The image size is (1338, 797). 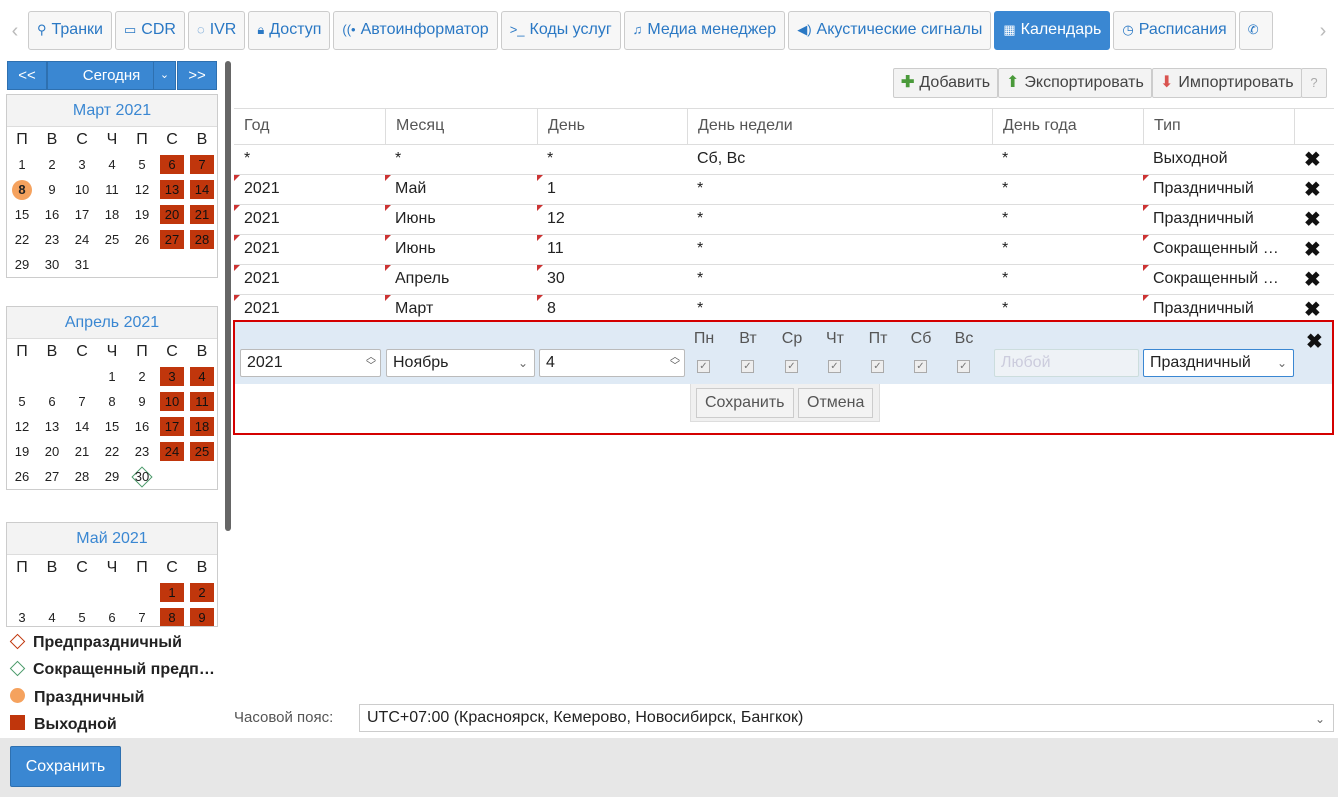 I want to click on yearday-input: Любой, so click(x=1066, y=363).